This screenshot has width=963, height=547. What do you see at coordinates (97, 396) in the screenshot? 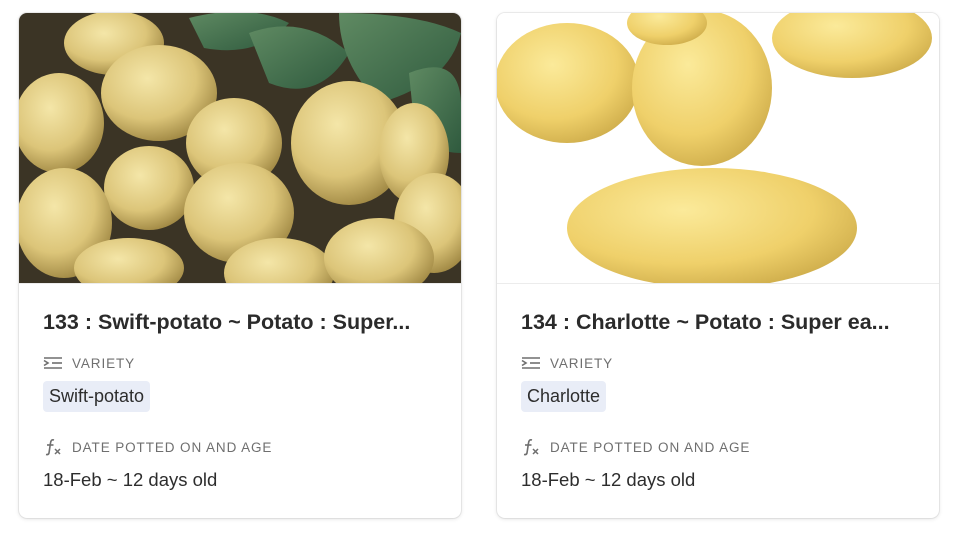
I see `variety-tag: Swift-potato` at bounding box center [97, 396].